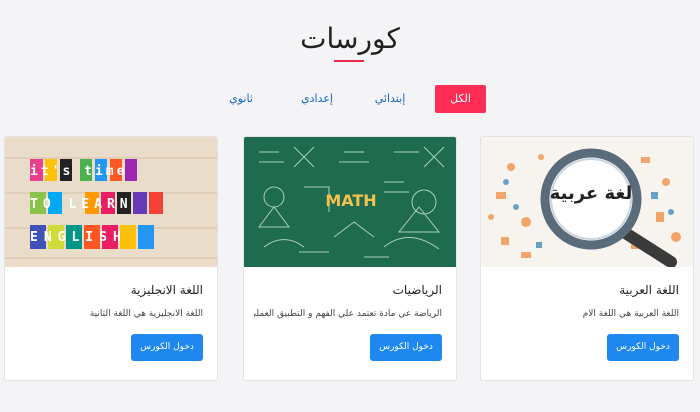  Describe the element at coordinates (81, 204) in the screenshot. I see `english-collage-line-2: to learn` at that location.